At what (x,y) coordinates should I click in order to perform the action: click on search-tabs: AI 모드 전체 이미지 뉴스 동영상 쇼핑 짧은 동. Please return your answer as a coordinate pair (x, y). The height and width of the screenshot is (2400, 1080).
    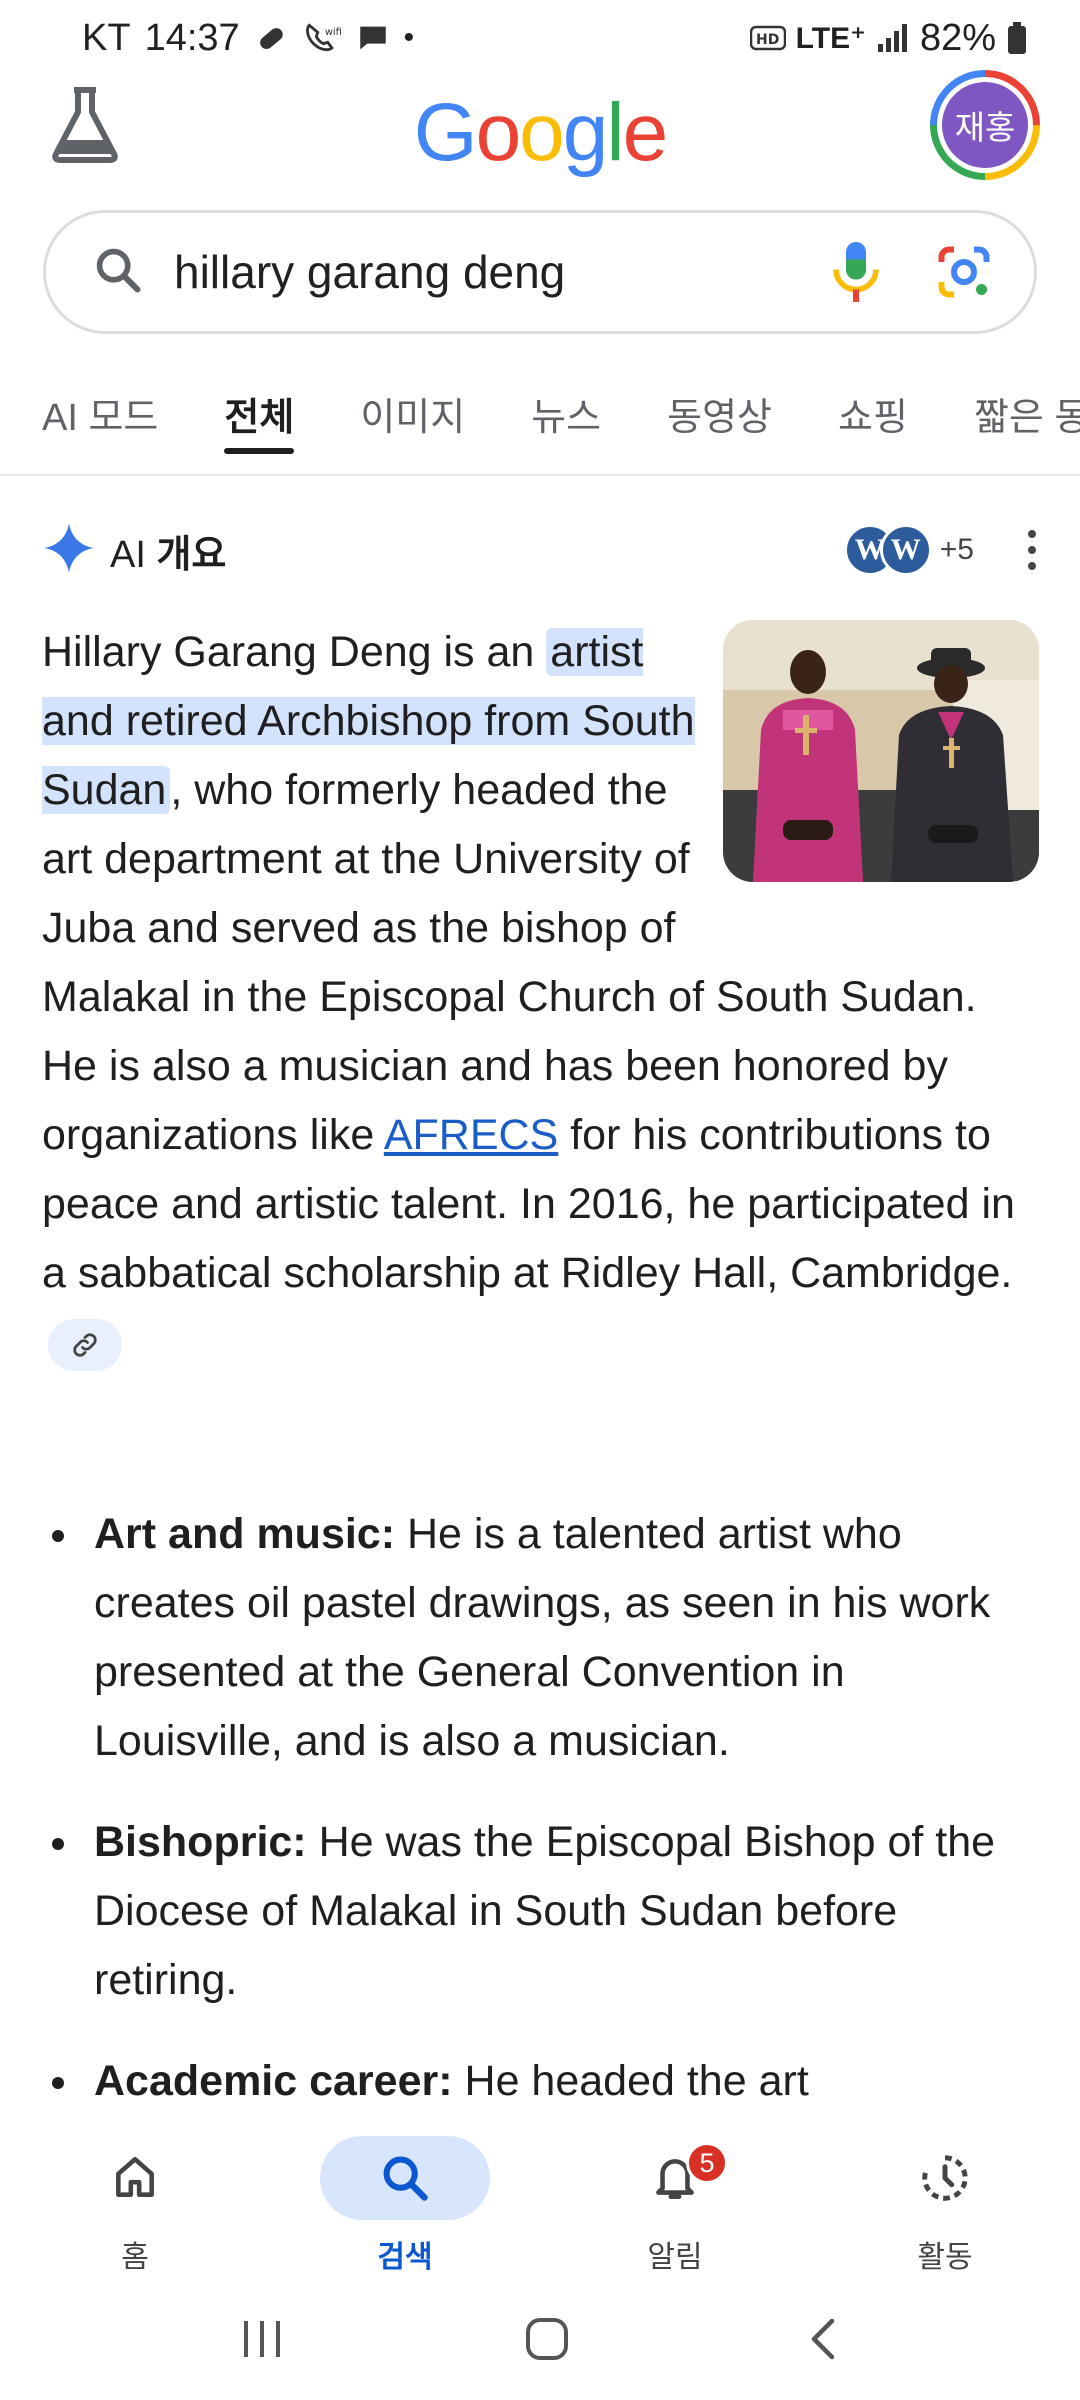
    Looking at the image, I should click on (540, 419).